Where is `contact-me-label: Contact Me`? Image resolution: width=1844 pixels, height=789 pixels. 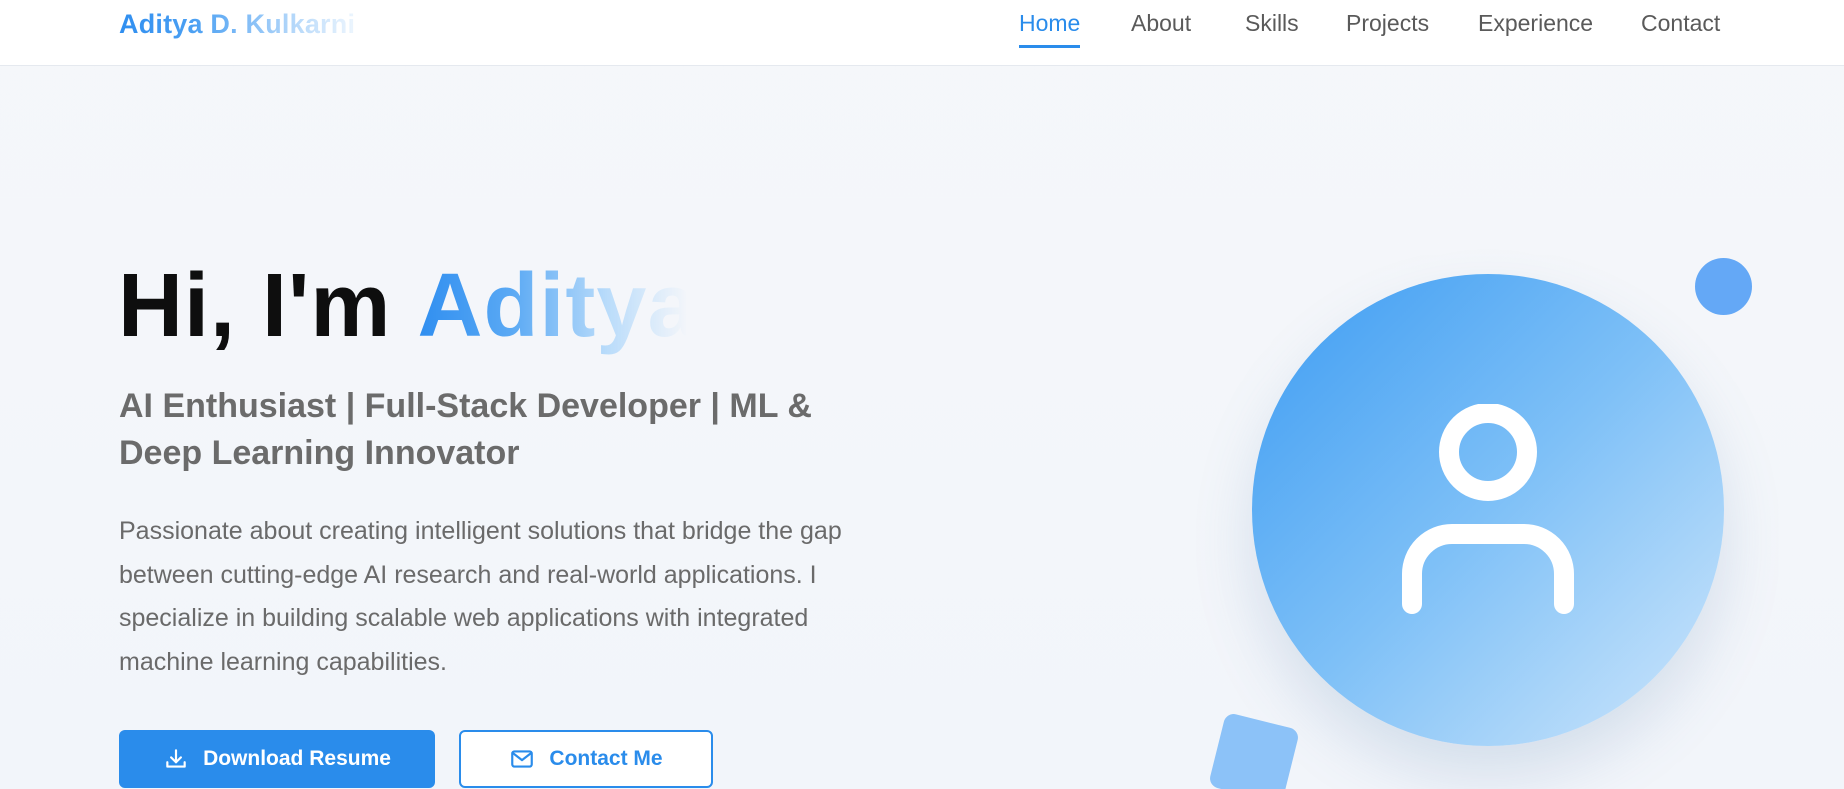 contact-me-label: Contact Me is located at coordinates (606, 758).